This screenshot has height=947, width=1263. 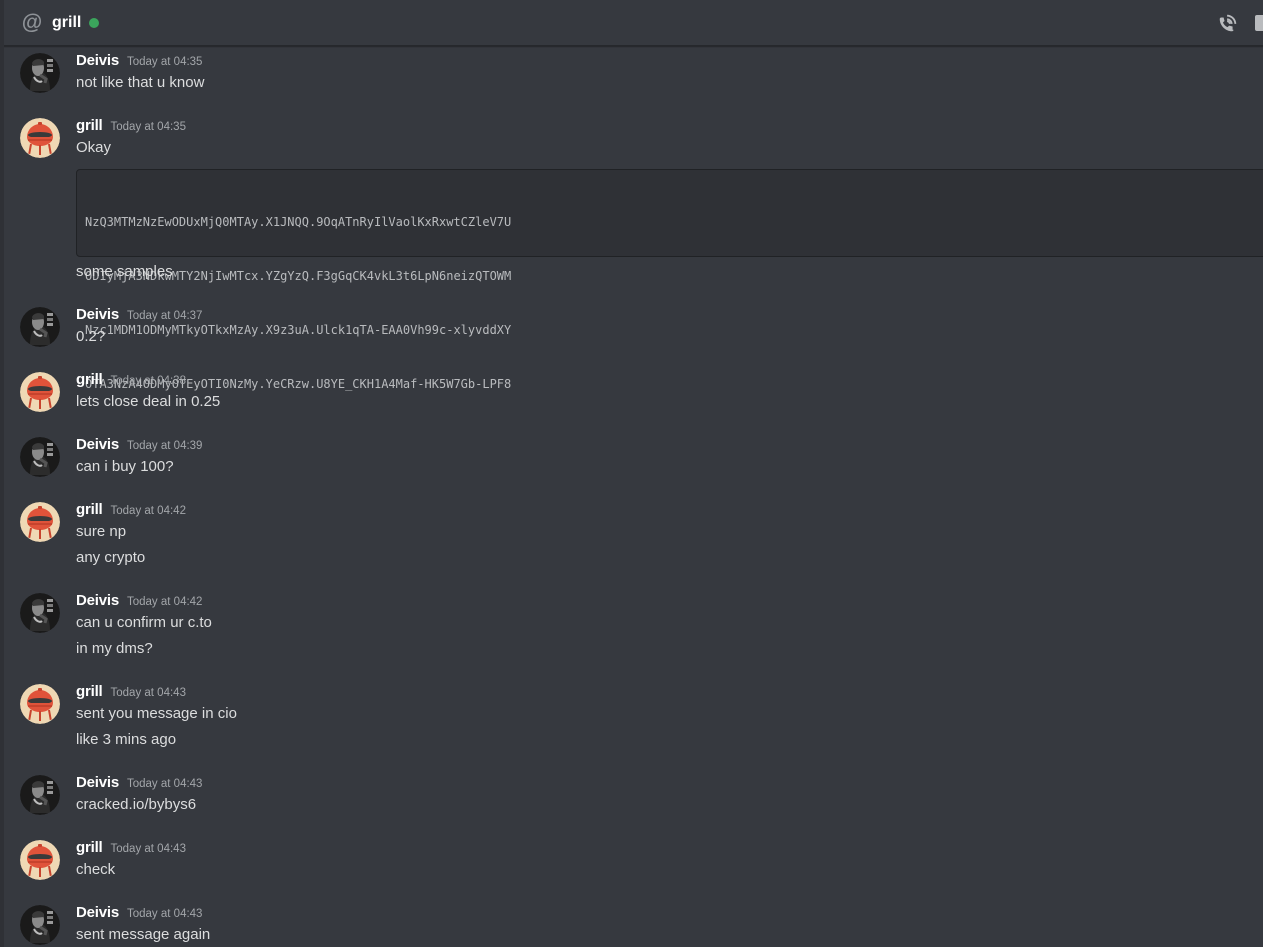 What do you see at coordinates (156, 713) in the screenshot?
I see `message-text: sent you message in cio` at bounding box center [156, 713].